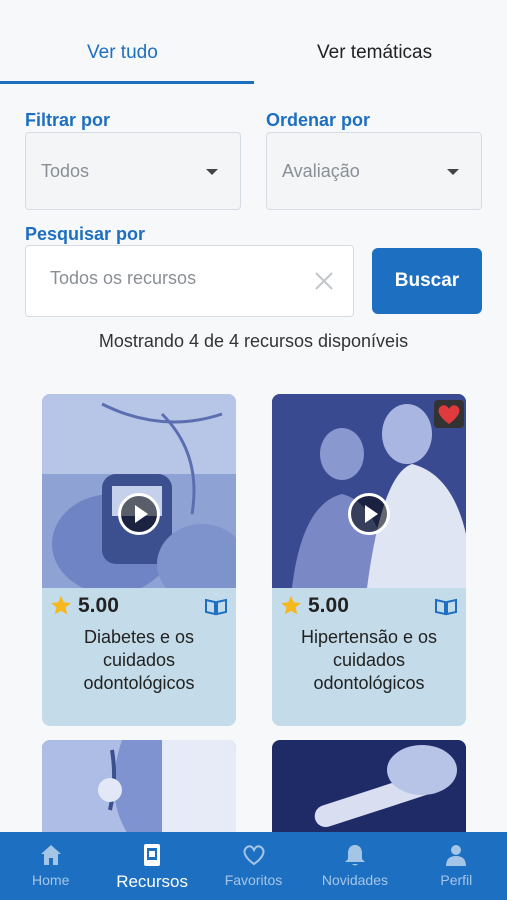  I want to click on results-count: Mostrando 4 de 4 recursos disponíveis, so click(253, 341).